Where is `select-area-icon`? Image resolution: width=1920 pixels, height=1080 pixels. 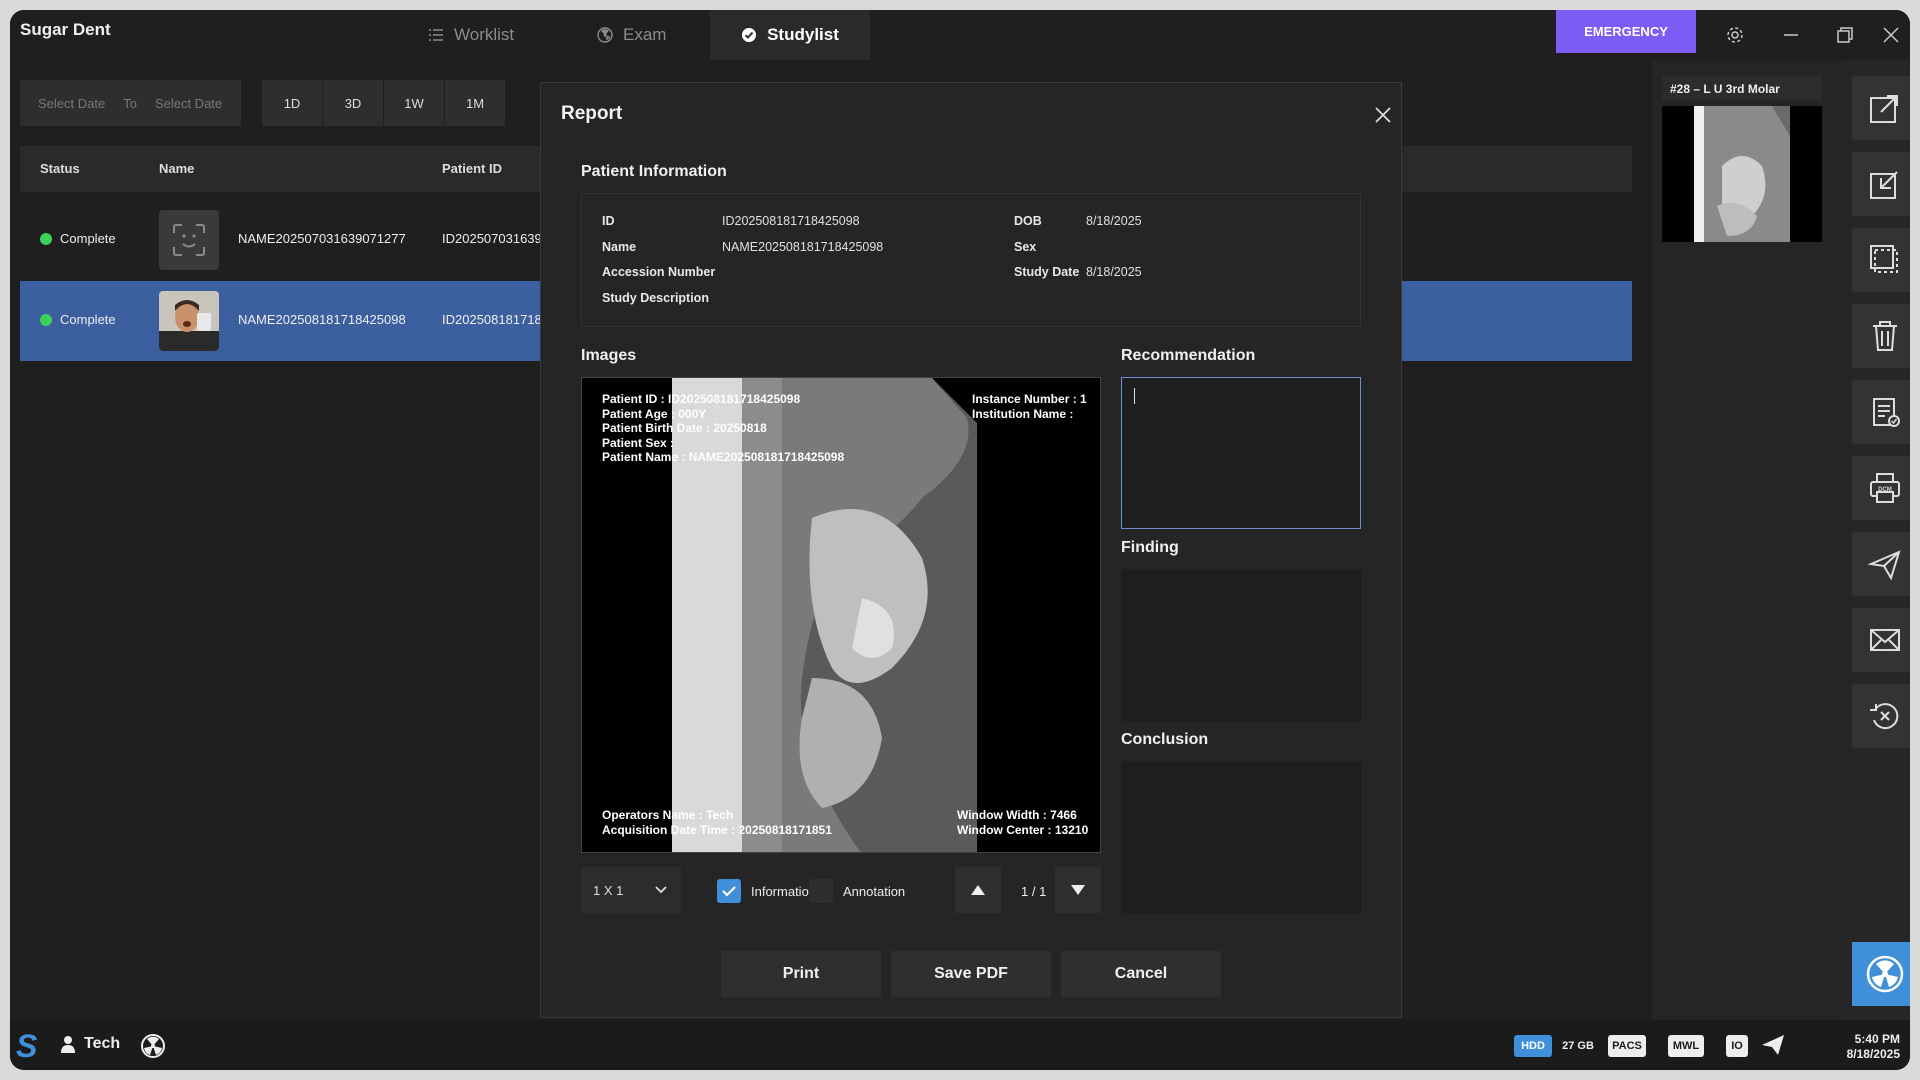
select-area-icon is located at coordinates (1881, 260).